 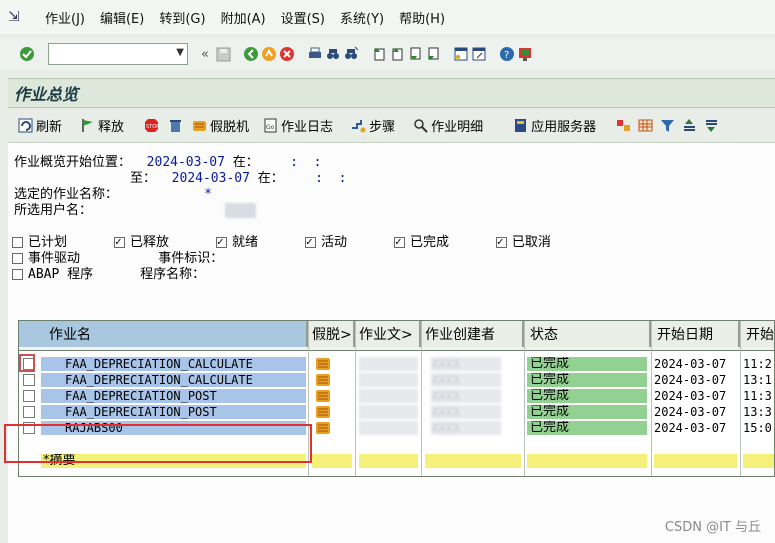 What do you see at coordinates (25, 125) in the screenshot?
I see `refresh-icon` at bounding box center [25, 125].